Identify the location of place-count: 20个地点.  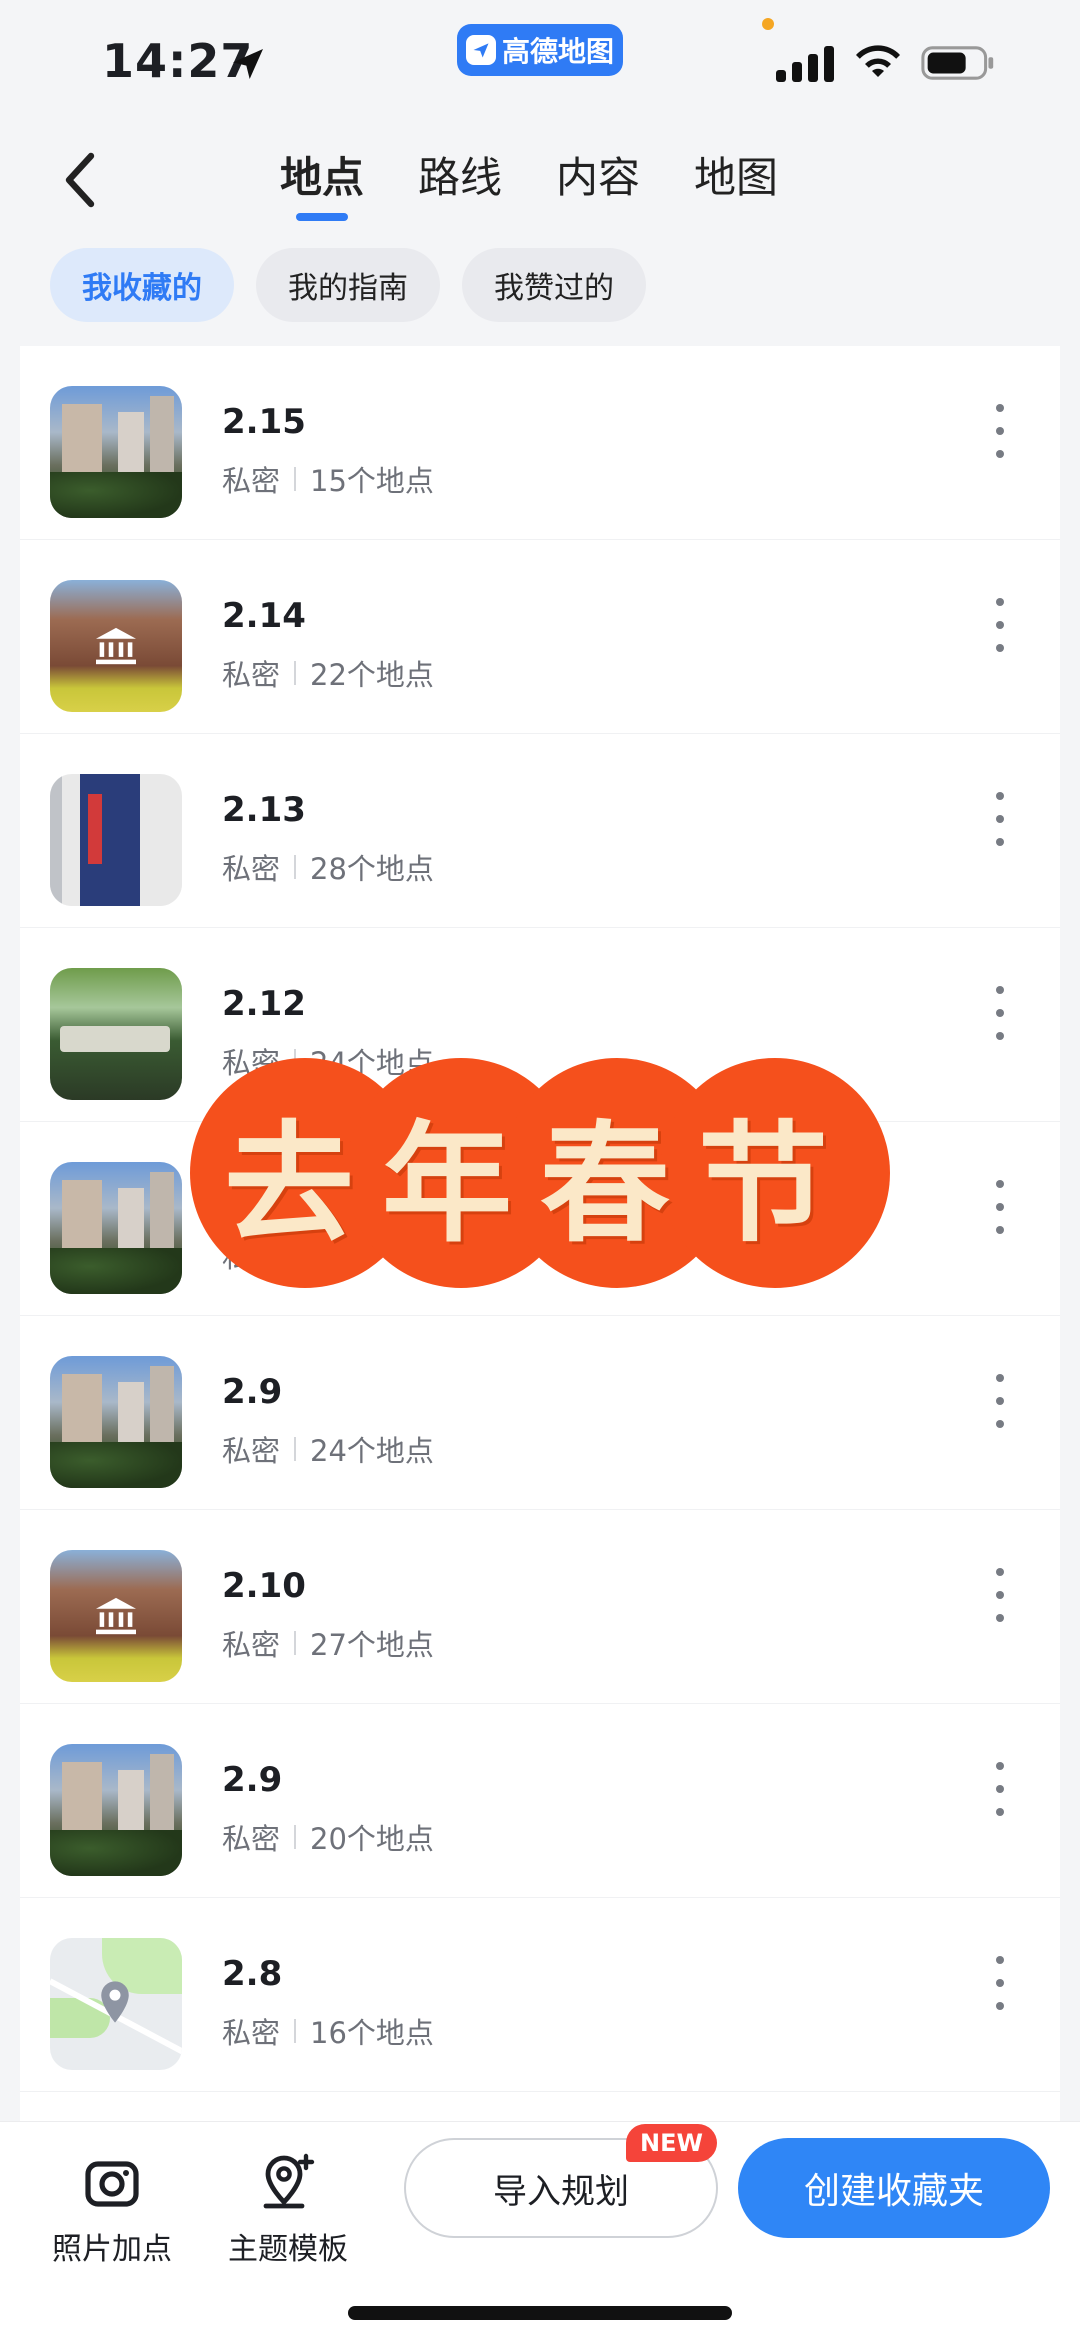
(372, 1839).